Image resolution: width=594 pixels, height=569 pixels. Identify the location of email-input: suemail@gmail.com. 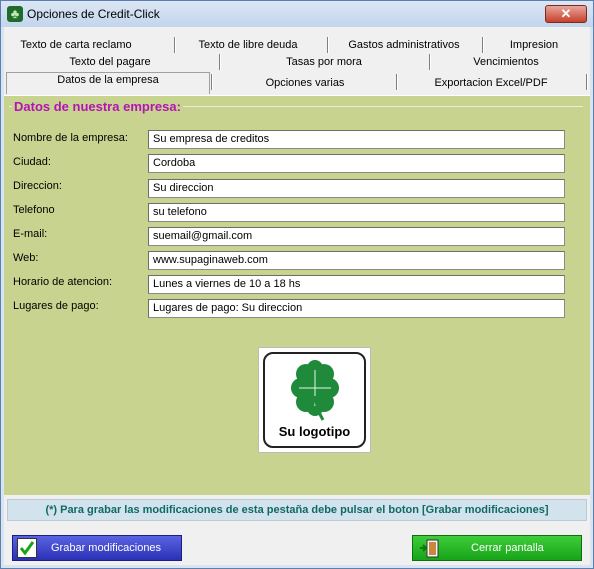
(356, 236).